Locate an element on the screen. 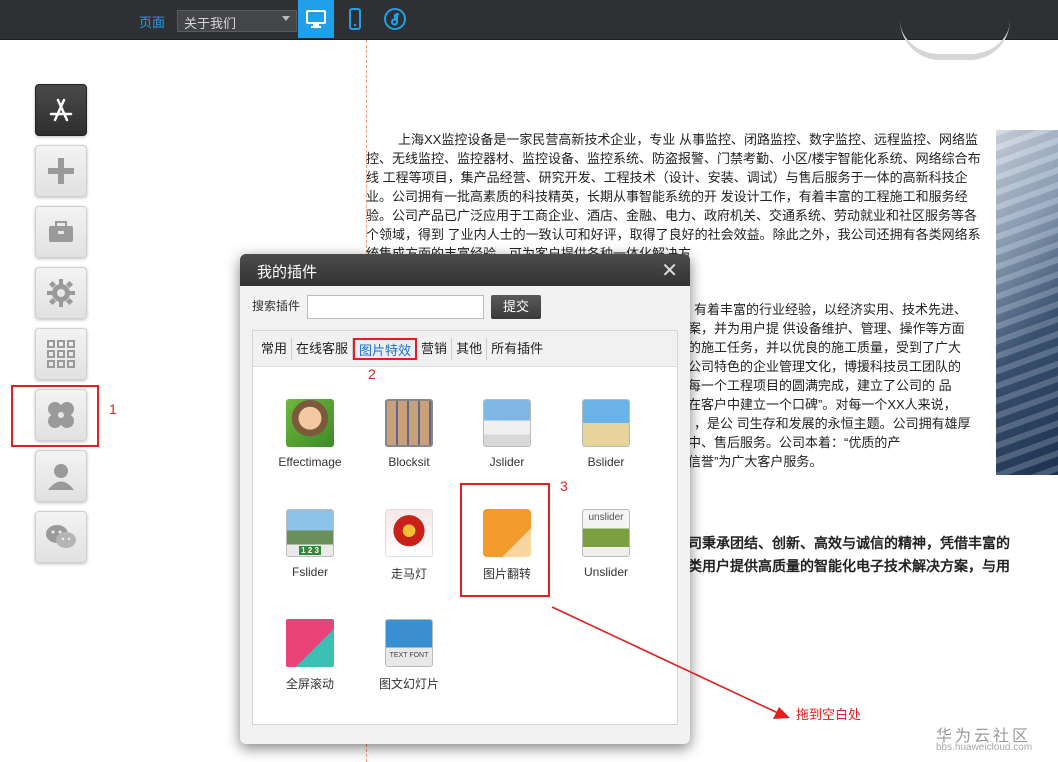 Image resolution: width=1058 pixels, height=762 pixels. drag-hint-text: 拖到空白处 is located at coordinates (829, 714).